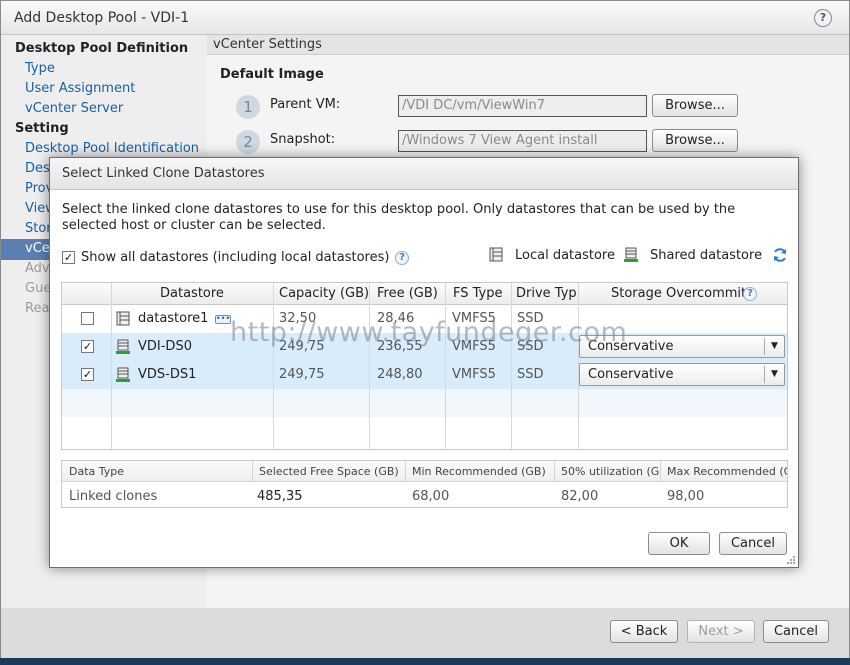 The height and width of the screenshot is (665, 850). I want to click on parent-vm-label: Parent VM:, so click(305, 104).